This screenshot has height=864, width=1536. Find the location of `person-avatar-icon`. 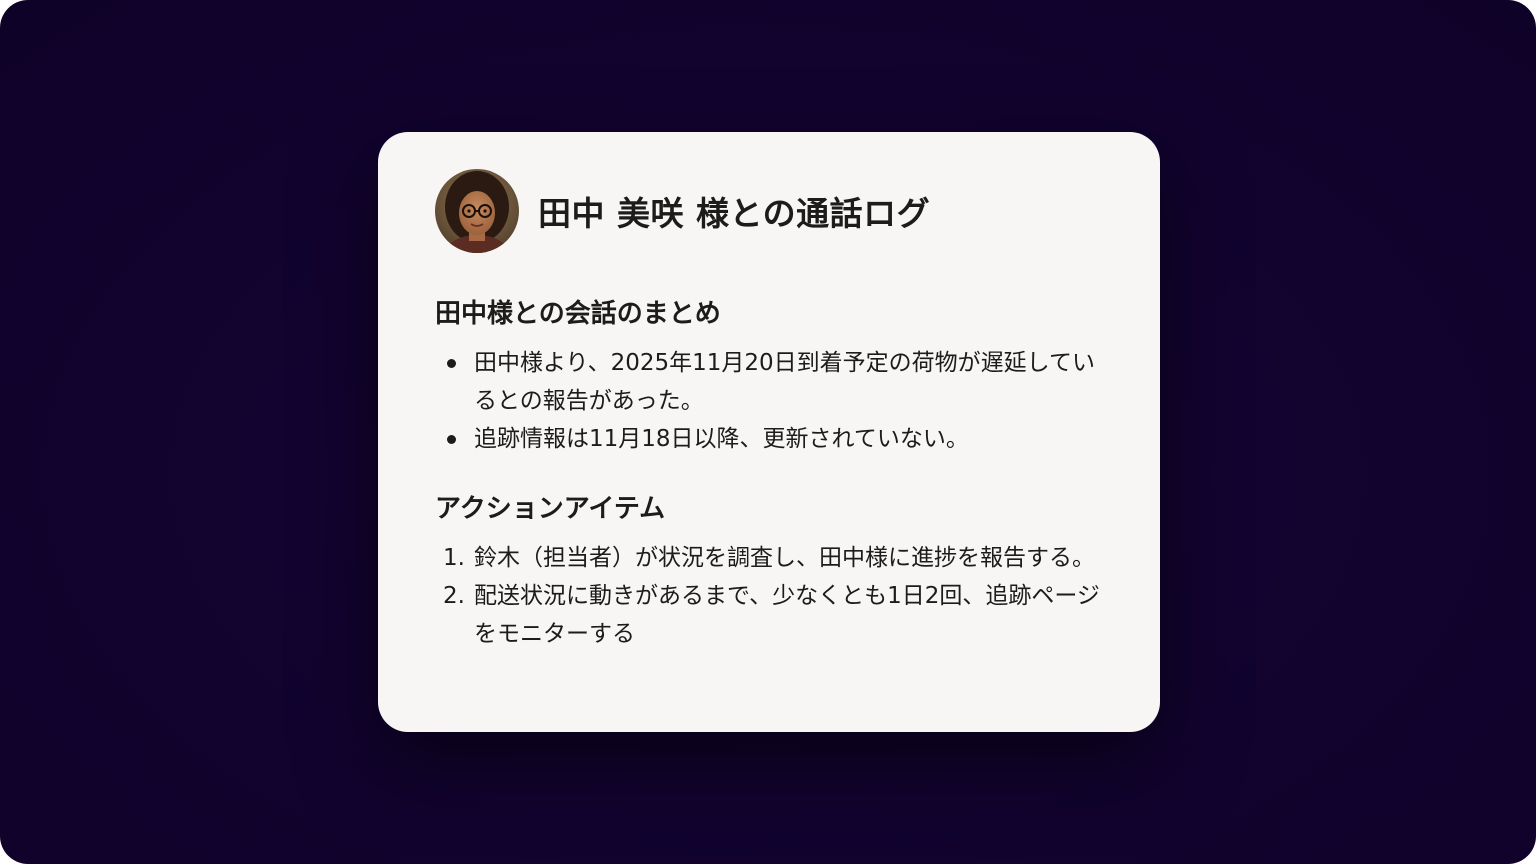

person-avatar-icon is located at coordinates (477, 211).